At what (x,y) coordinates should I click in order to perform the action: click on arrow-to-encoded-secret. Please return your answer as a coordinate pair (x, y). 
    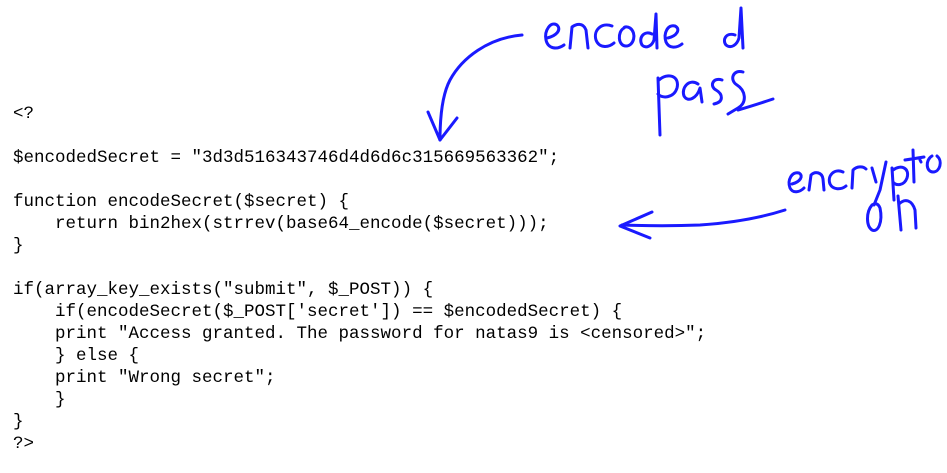
    Looking at the image, I should click on (475, 87).